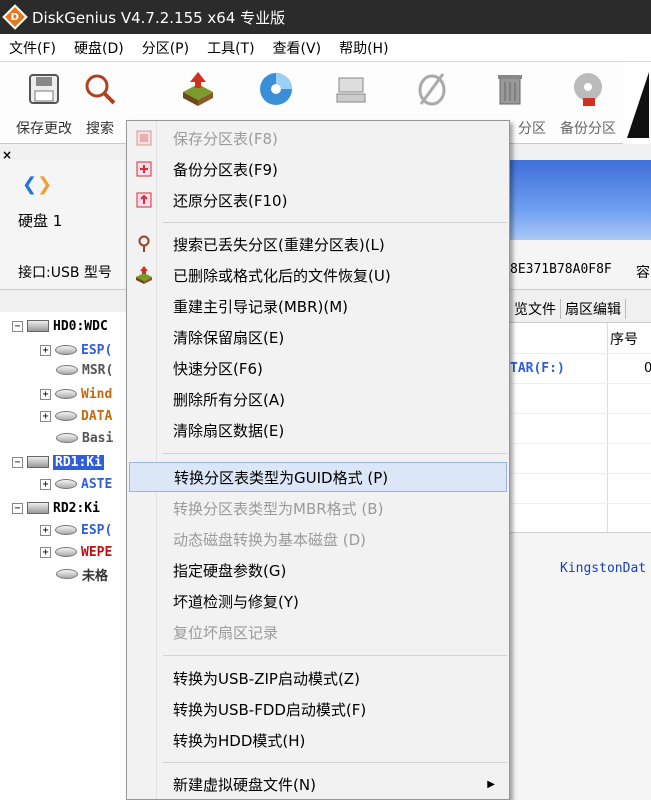 This screenshot has height=800, width=651. I want to click on menu-dynamic-to-basic: 动态磁盘转换为基本磁盘 (D), so click(318, 539).